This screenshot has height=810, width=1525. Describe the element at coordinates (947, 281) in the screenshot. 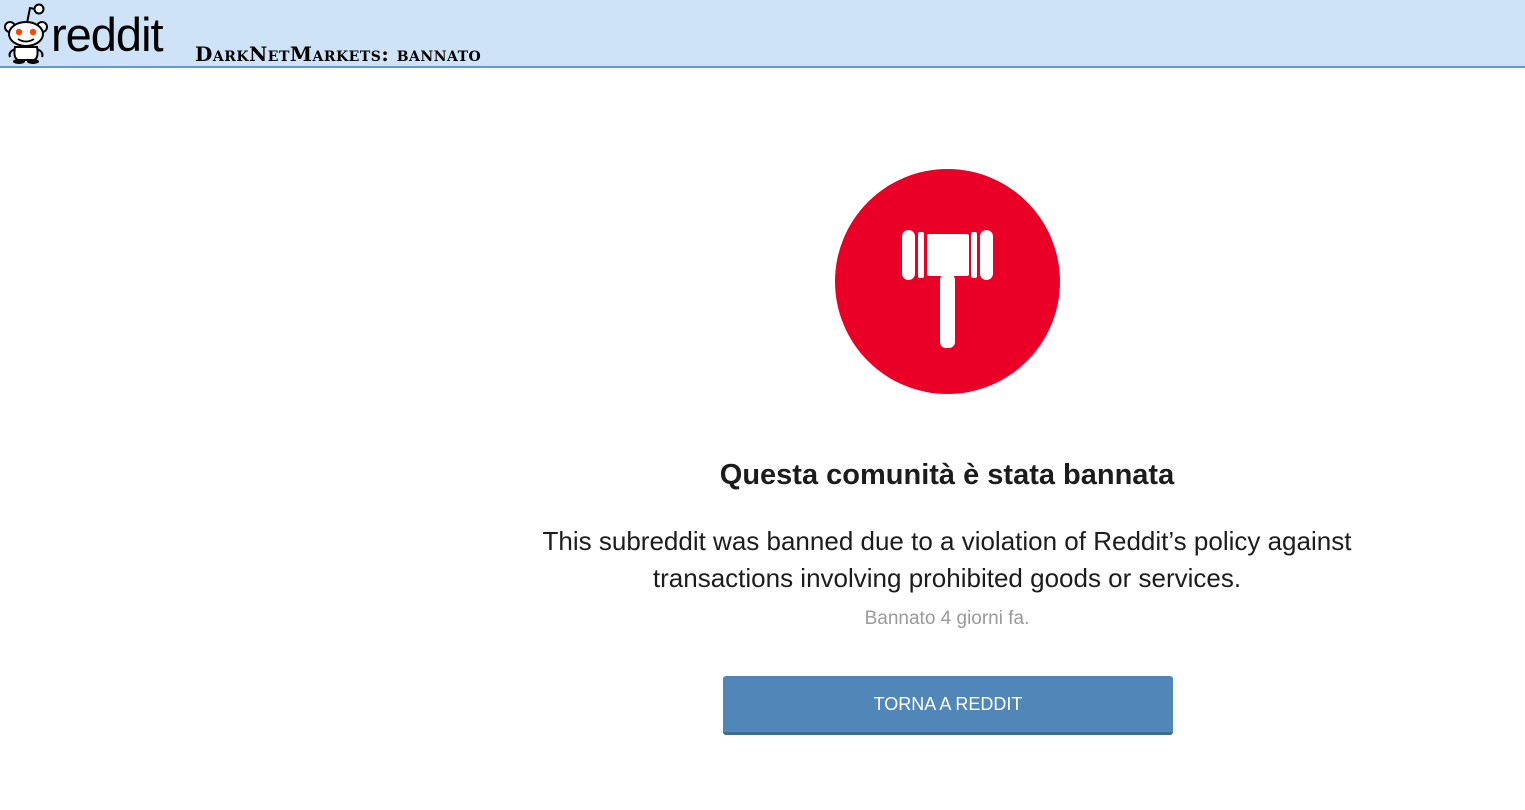

I see `gavel-icon` at that location.